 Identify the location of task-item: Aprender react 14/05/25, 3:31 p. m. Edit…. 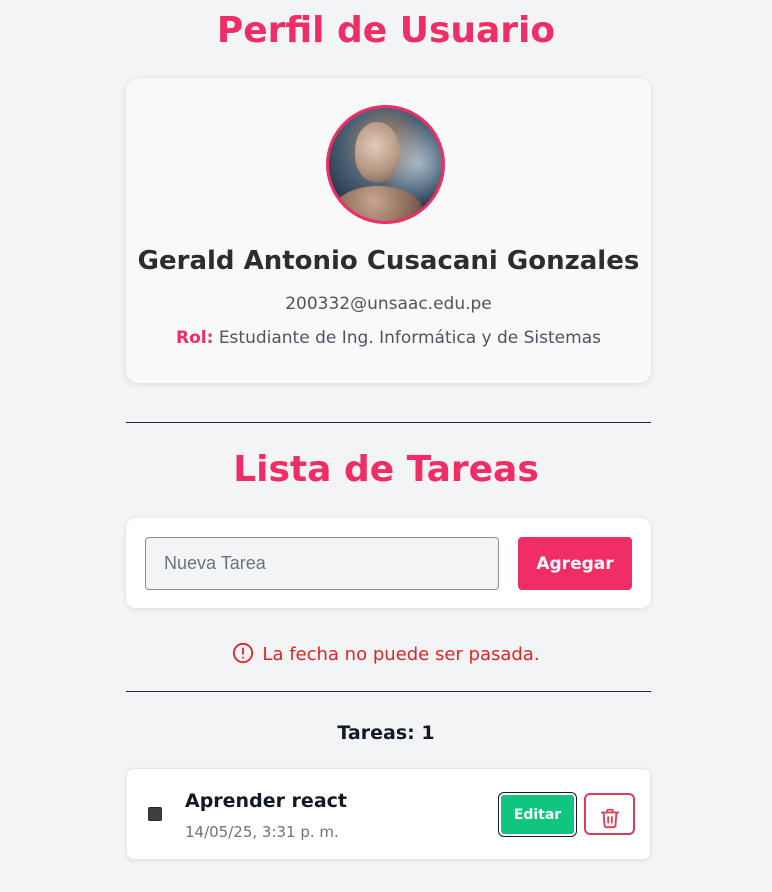
(388, 814).